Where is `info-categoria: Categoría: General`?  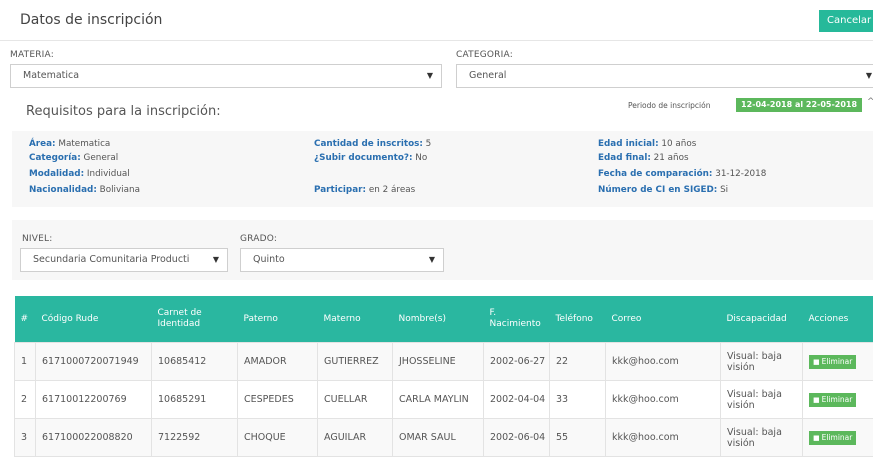
info-categoria: Categoría: General is located at coordinates (74, 158).